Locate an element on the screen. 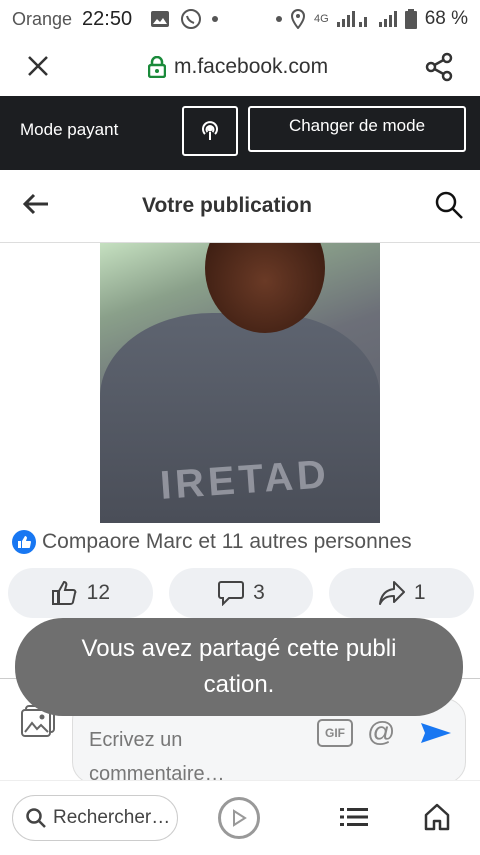 This screenshot has height=855, width=480. comment-count: 3 is located at coordinates (259, 592).